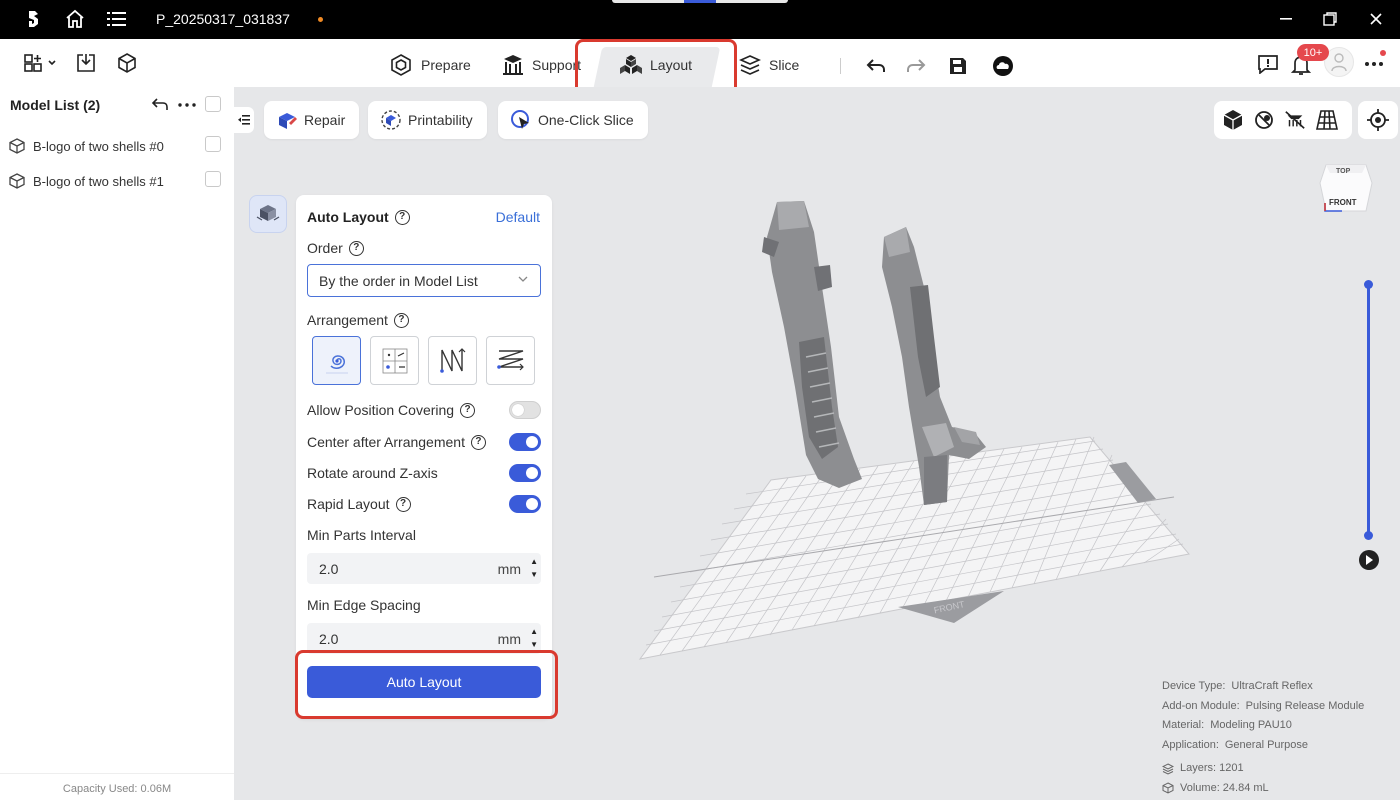 Image resolution: width=1400 pixels, height=800 pixels. Describe the element at coordinates (1368, 535) in the screenshot. I see `layer-slider-bottom-handle` at that location.